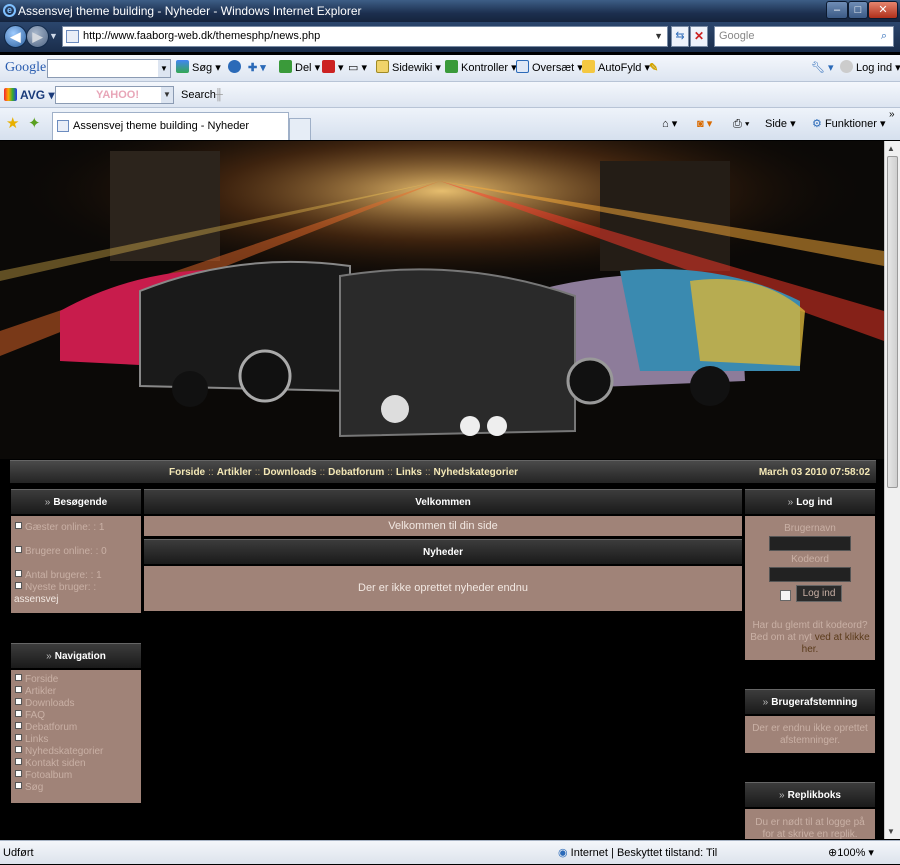  Describe the element at coordinates (78, 528) in the screenshot. I see `guests-online: Gæster online: : 1` at that location.